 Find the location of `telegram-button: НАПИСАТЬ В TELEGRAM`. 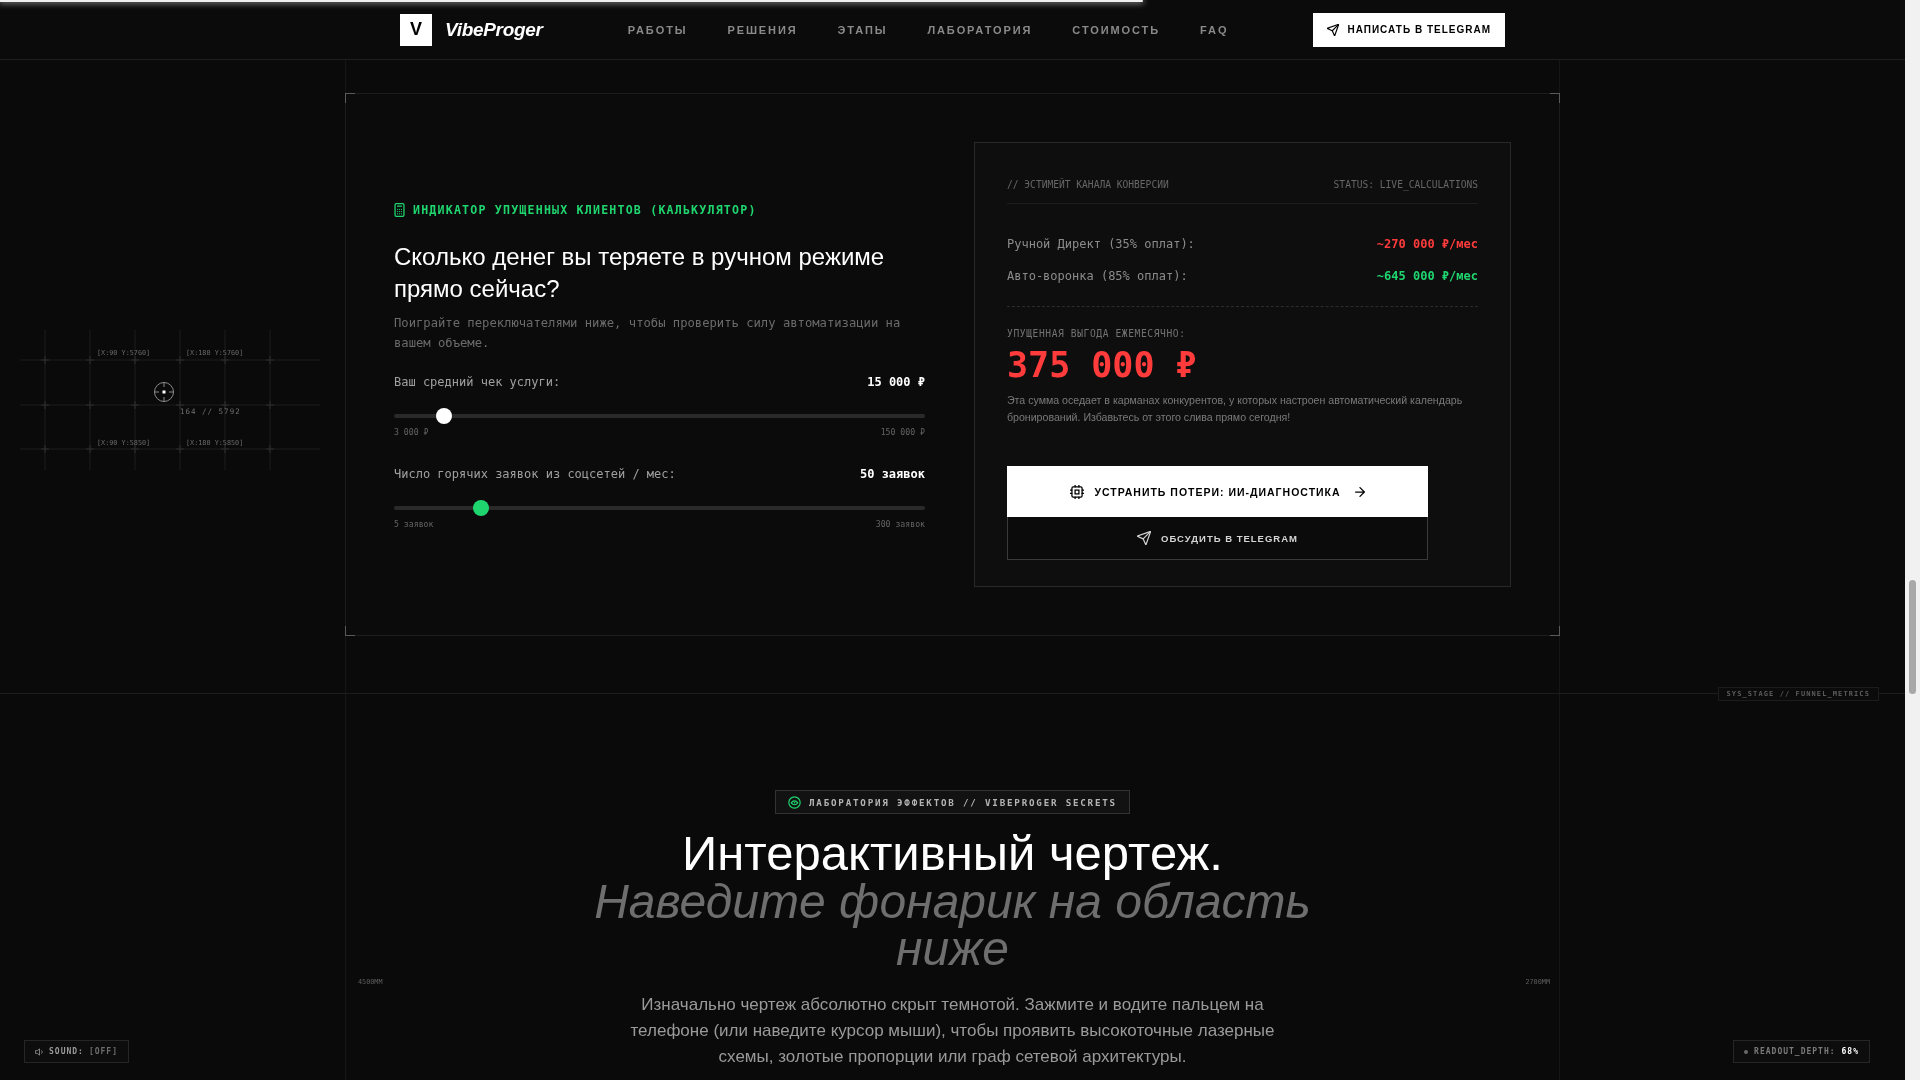

telegram-button: НАПИСАТЬ В TELEGRAM is located at coordinates (1409, 29).